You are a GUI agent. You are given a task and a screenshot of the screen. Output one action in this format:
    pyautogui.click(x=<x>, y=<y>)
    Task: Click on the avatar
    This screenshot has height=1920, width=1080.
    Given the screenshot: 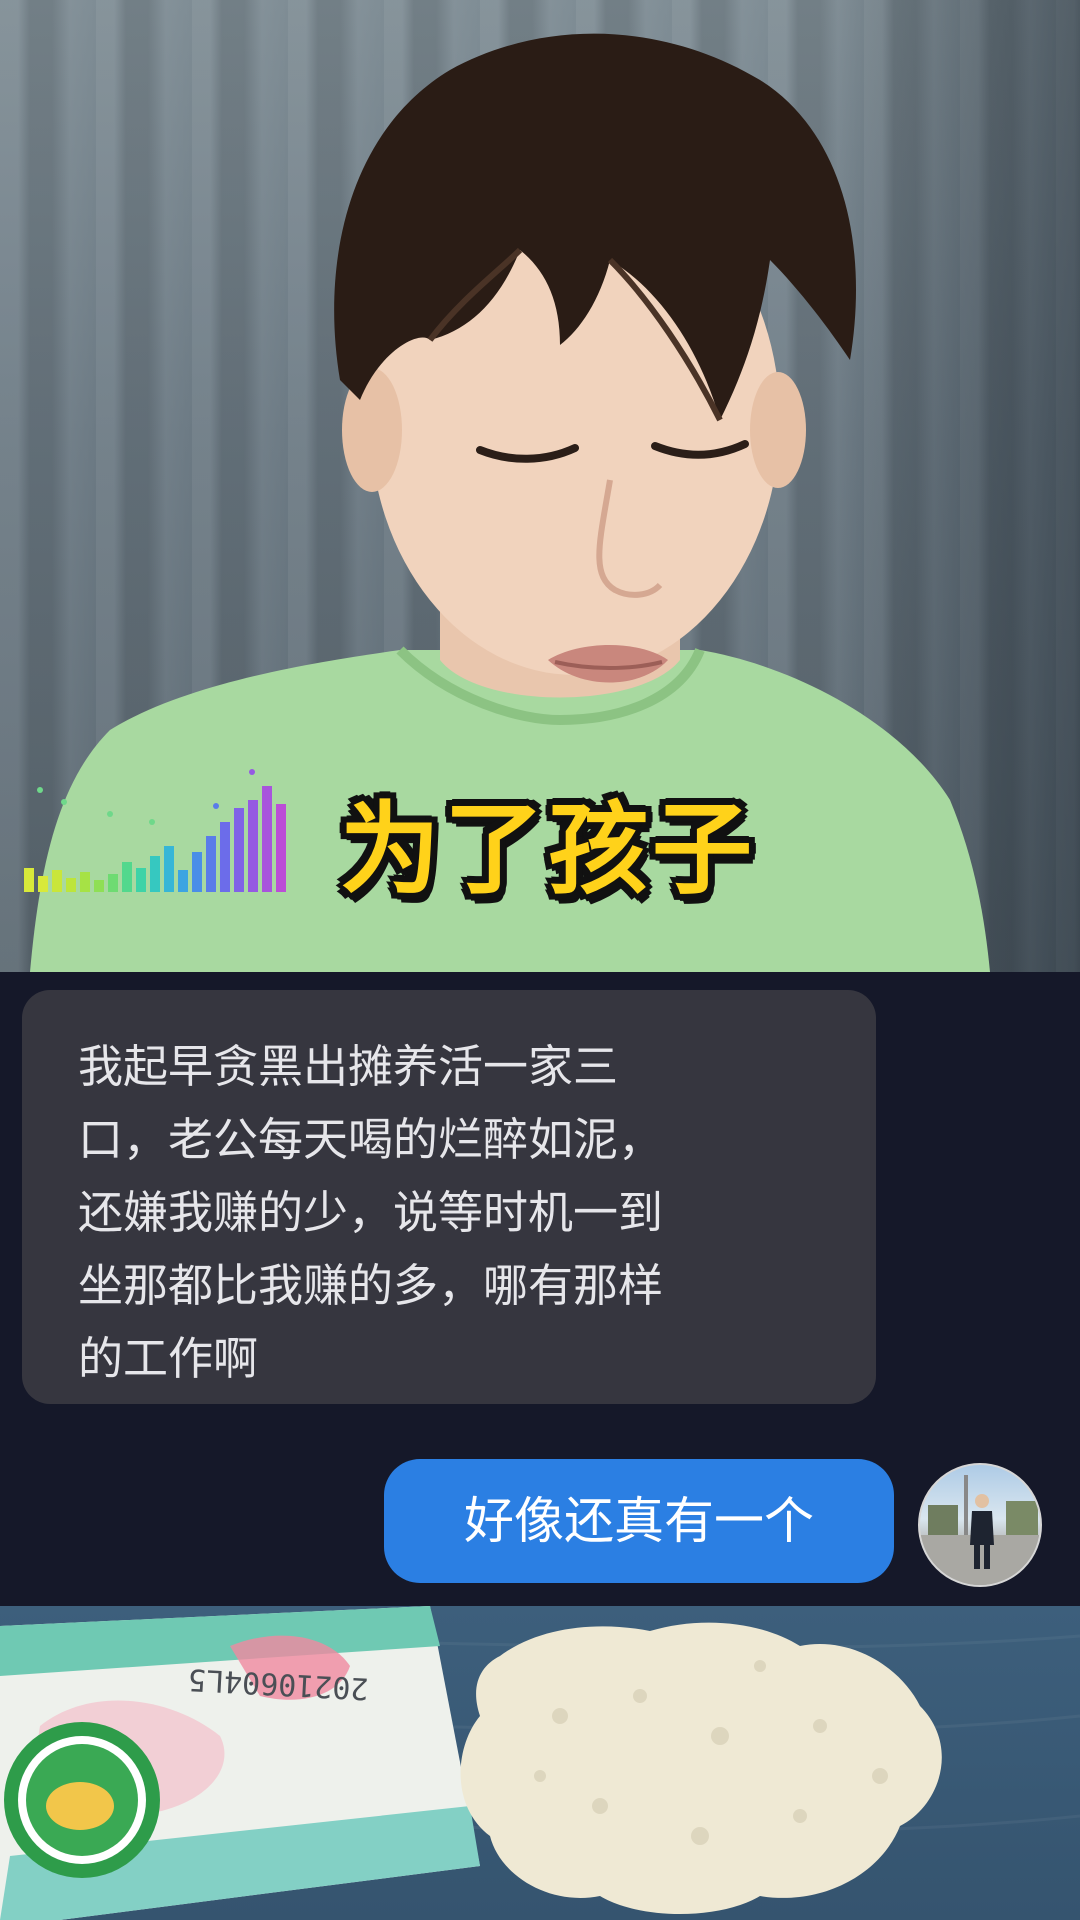 What is the action you would take?
    pyautogui.click(x=980, y=1525)
    